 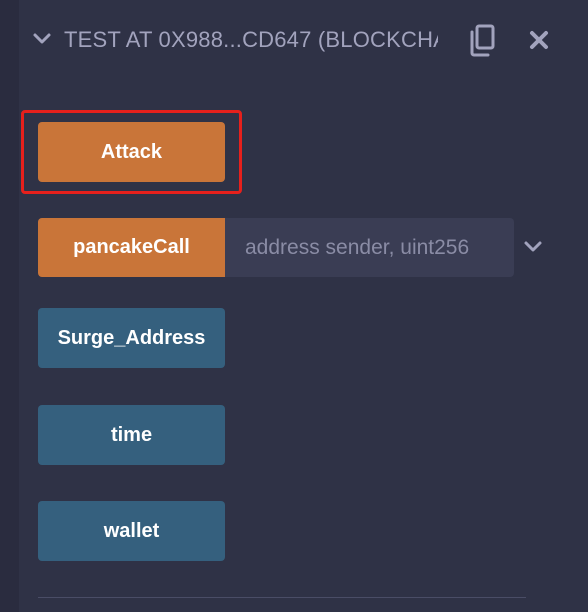 I want to click on pancake-call-params-input, so click(x=369, y=247).